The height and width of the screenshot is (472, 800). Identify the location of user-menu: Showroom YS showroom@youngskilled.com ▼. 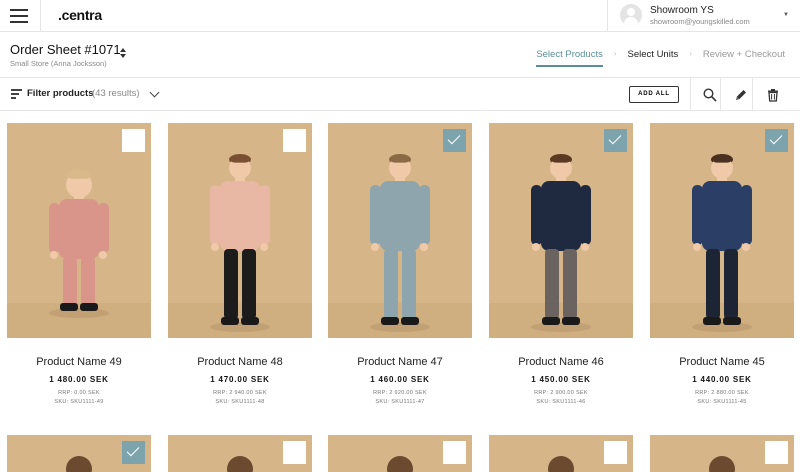
(705, 16).